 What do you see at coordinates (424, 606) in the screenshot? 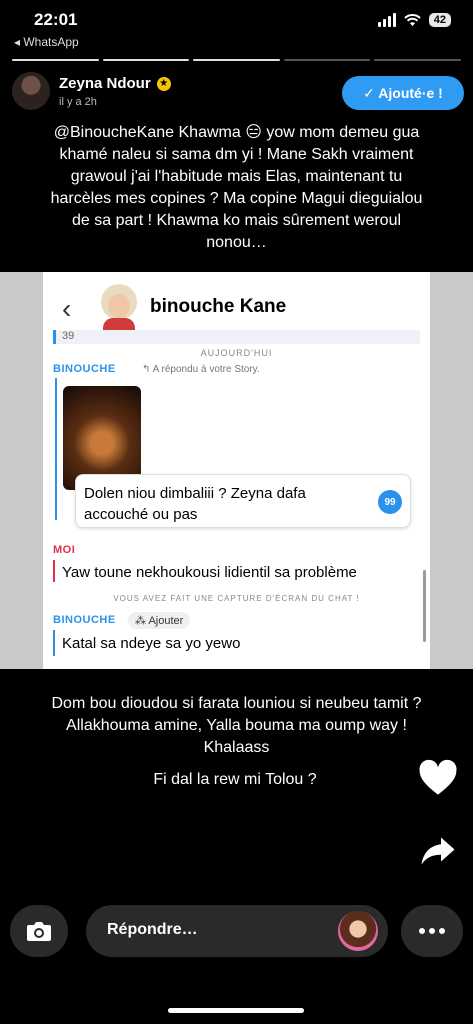
I see `scrollbar` at bounding box center [424, 606].